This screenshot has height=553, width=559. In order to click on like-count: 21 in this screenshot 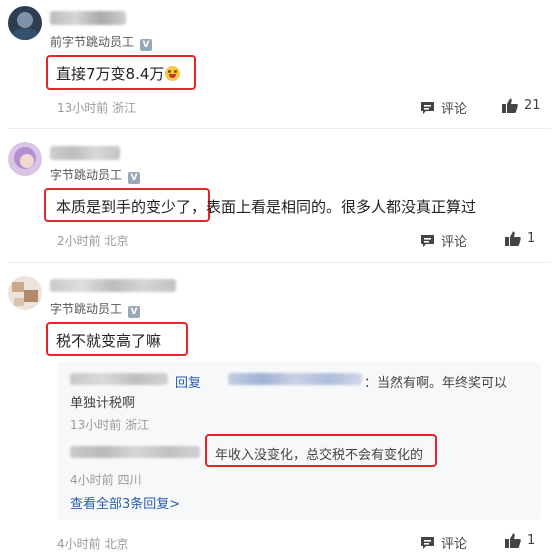, I will do `click(532, 105)`.